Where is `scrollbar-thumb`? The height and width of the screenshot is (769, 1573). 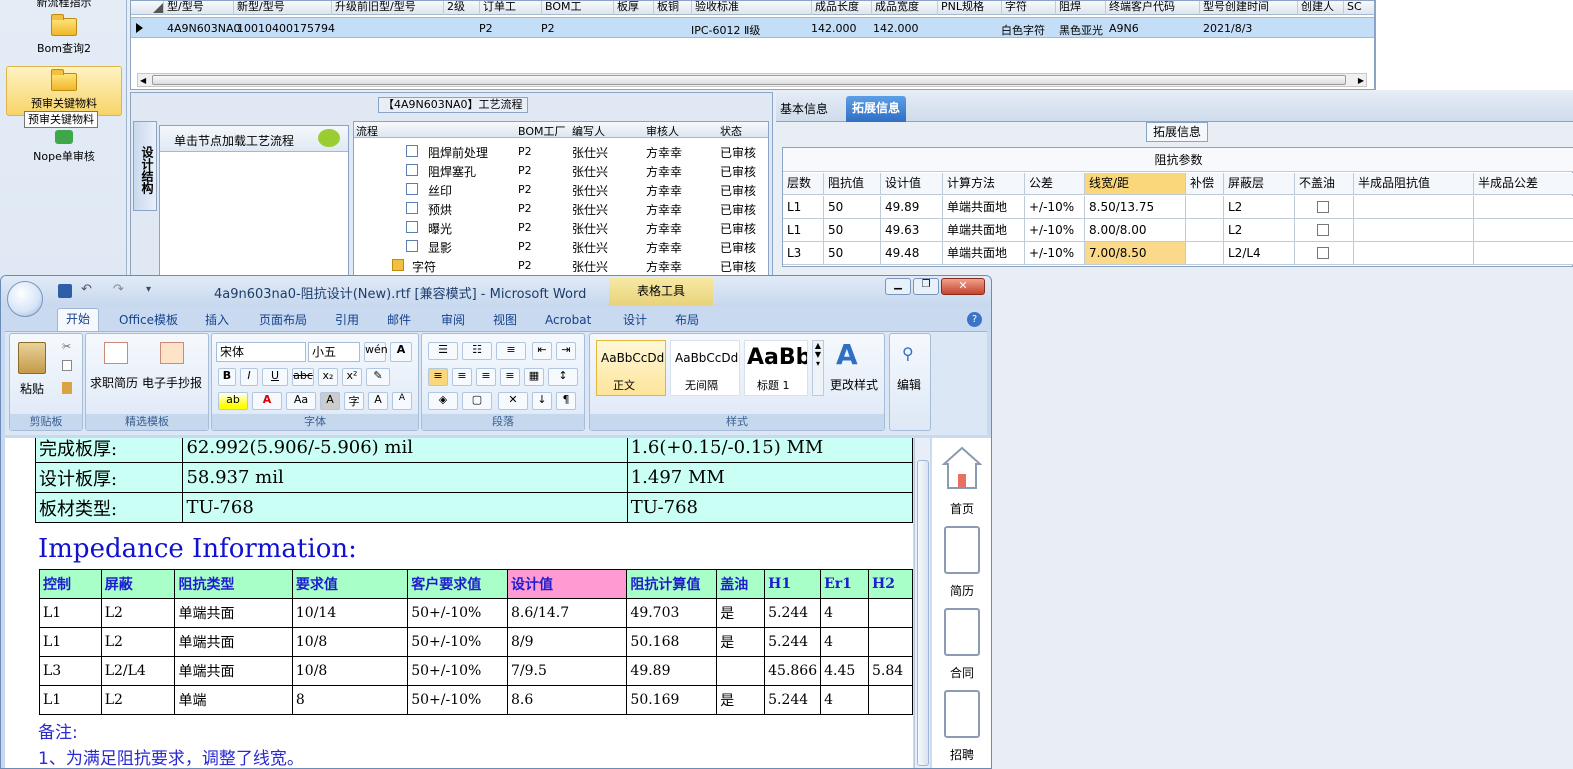 scrollbar-thumb is located at coordinates (749, 80).